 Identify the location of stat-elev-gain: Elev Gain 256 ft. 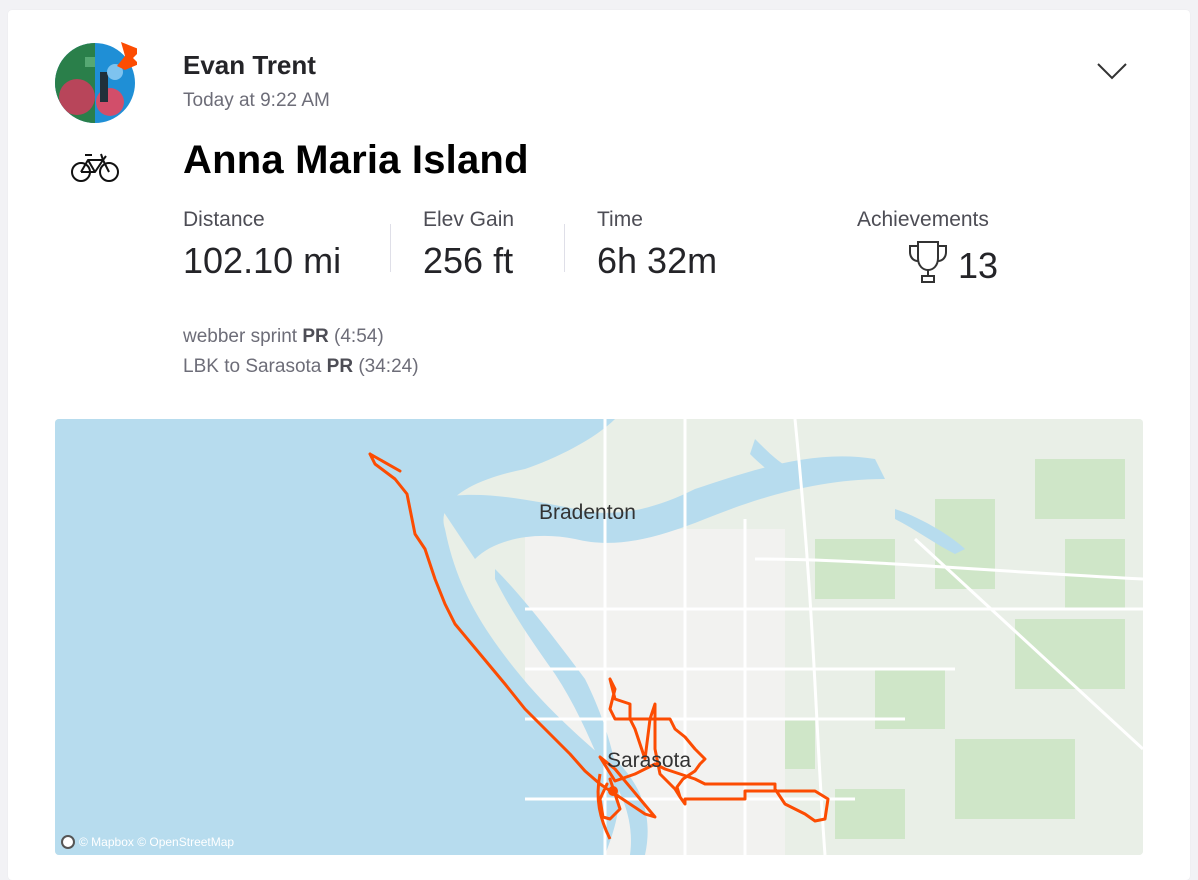
(468, 245).